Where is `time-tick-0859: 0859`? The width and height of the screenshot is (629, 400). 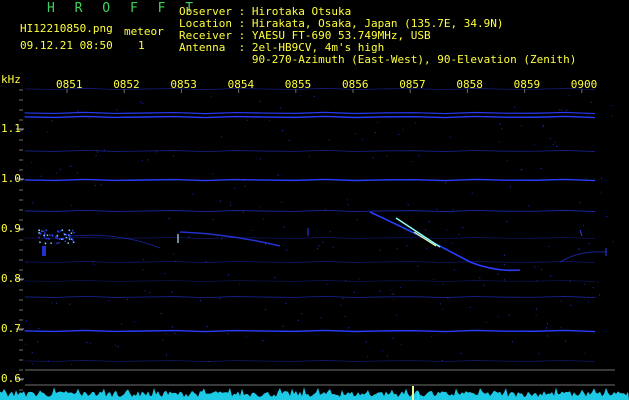 time-tick-0859: 0859 is located at coordinates (527, 84).